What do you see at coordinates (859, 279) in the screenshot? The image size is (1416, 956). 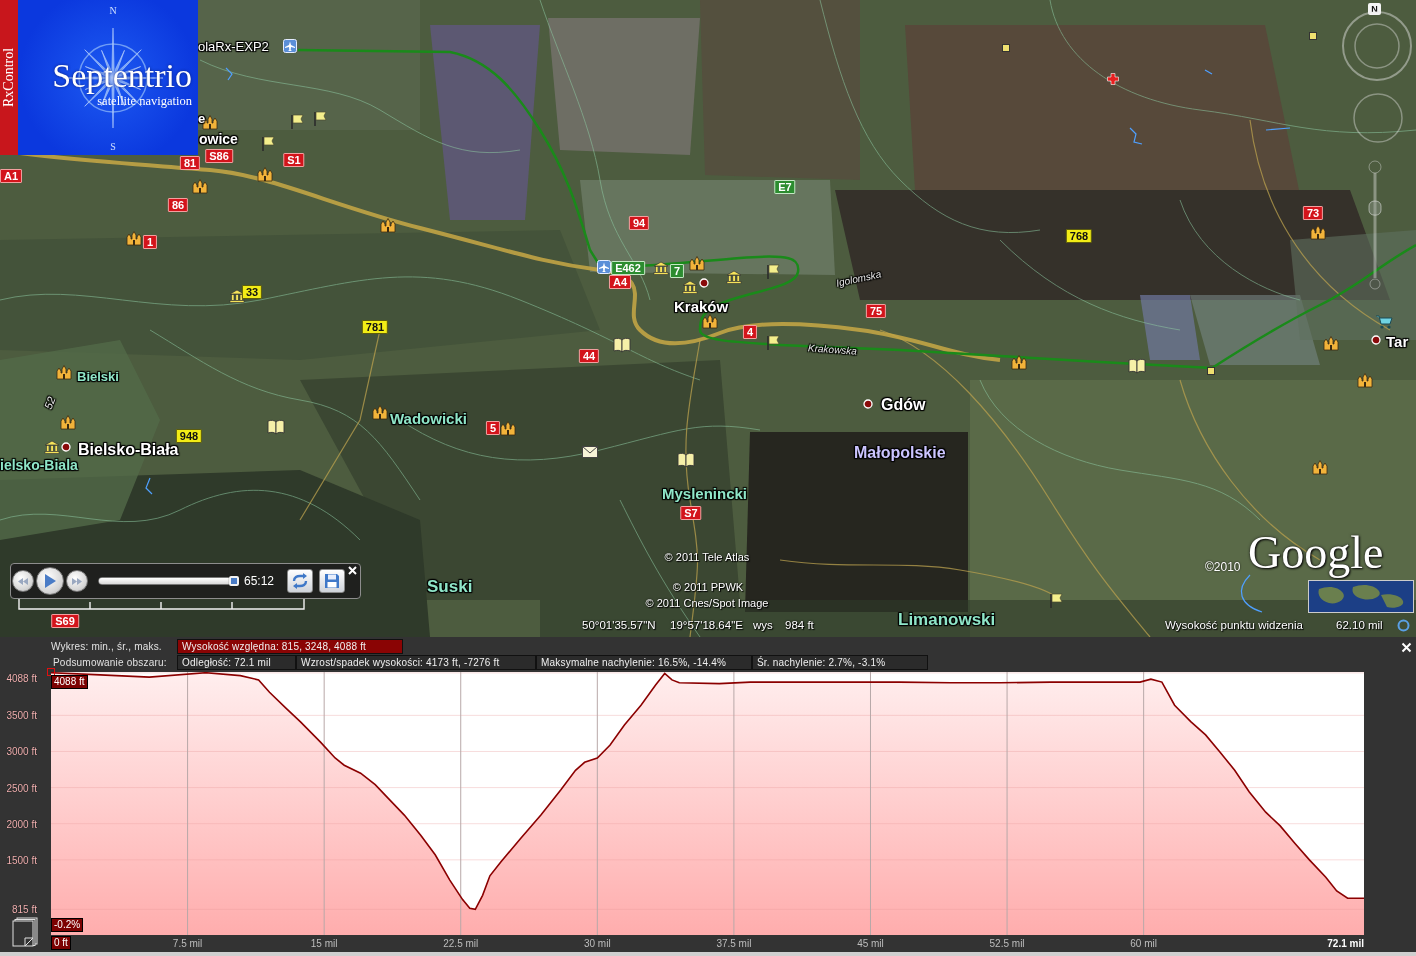 I see `street-name: Igolomska` at bounding box center [859, 279].